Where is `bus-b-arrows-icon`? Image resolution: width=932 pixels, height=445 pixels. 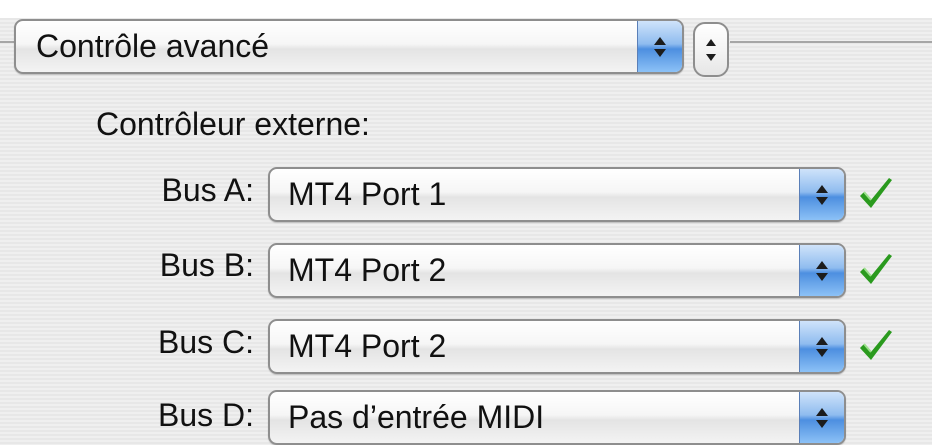
bus-b-arrows-icon is located at coordinates (821, 270).